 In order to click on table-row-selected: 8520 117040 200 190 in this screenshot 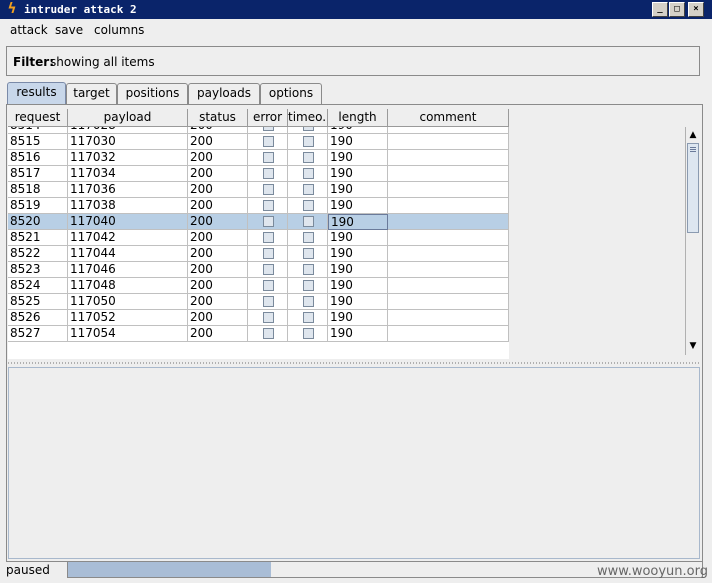, I will do `click(258, 222)`.